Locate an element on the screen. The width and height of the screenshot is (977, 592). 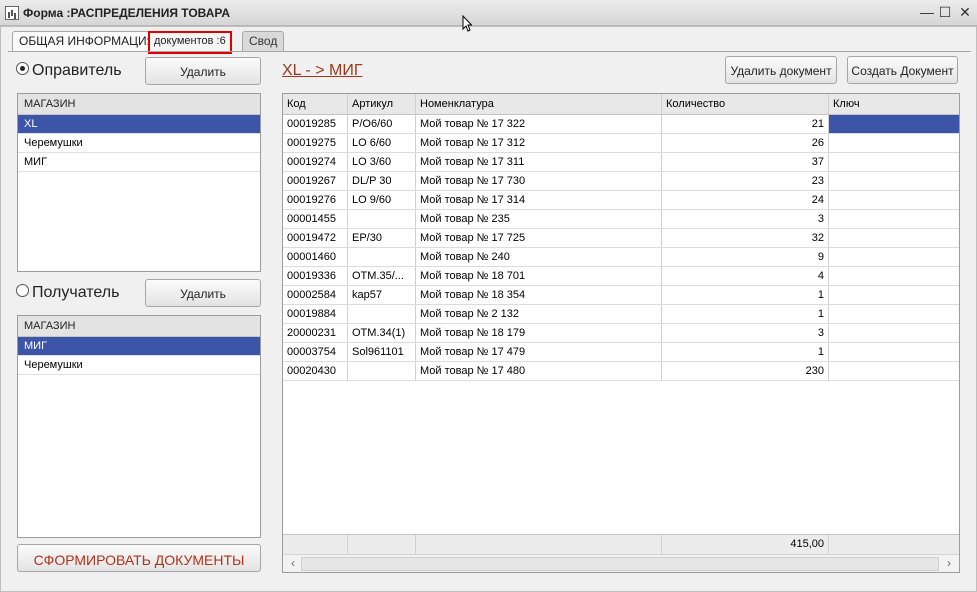
column-header-nomenclature: Номенклатура is located at coordinates (539, 104).